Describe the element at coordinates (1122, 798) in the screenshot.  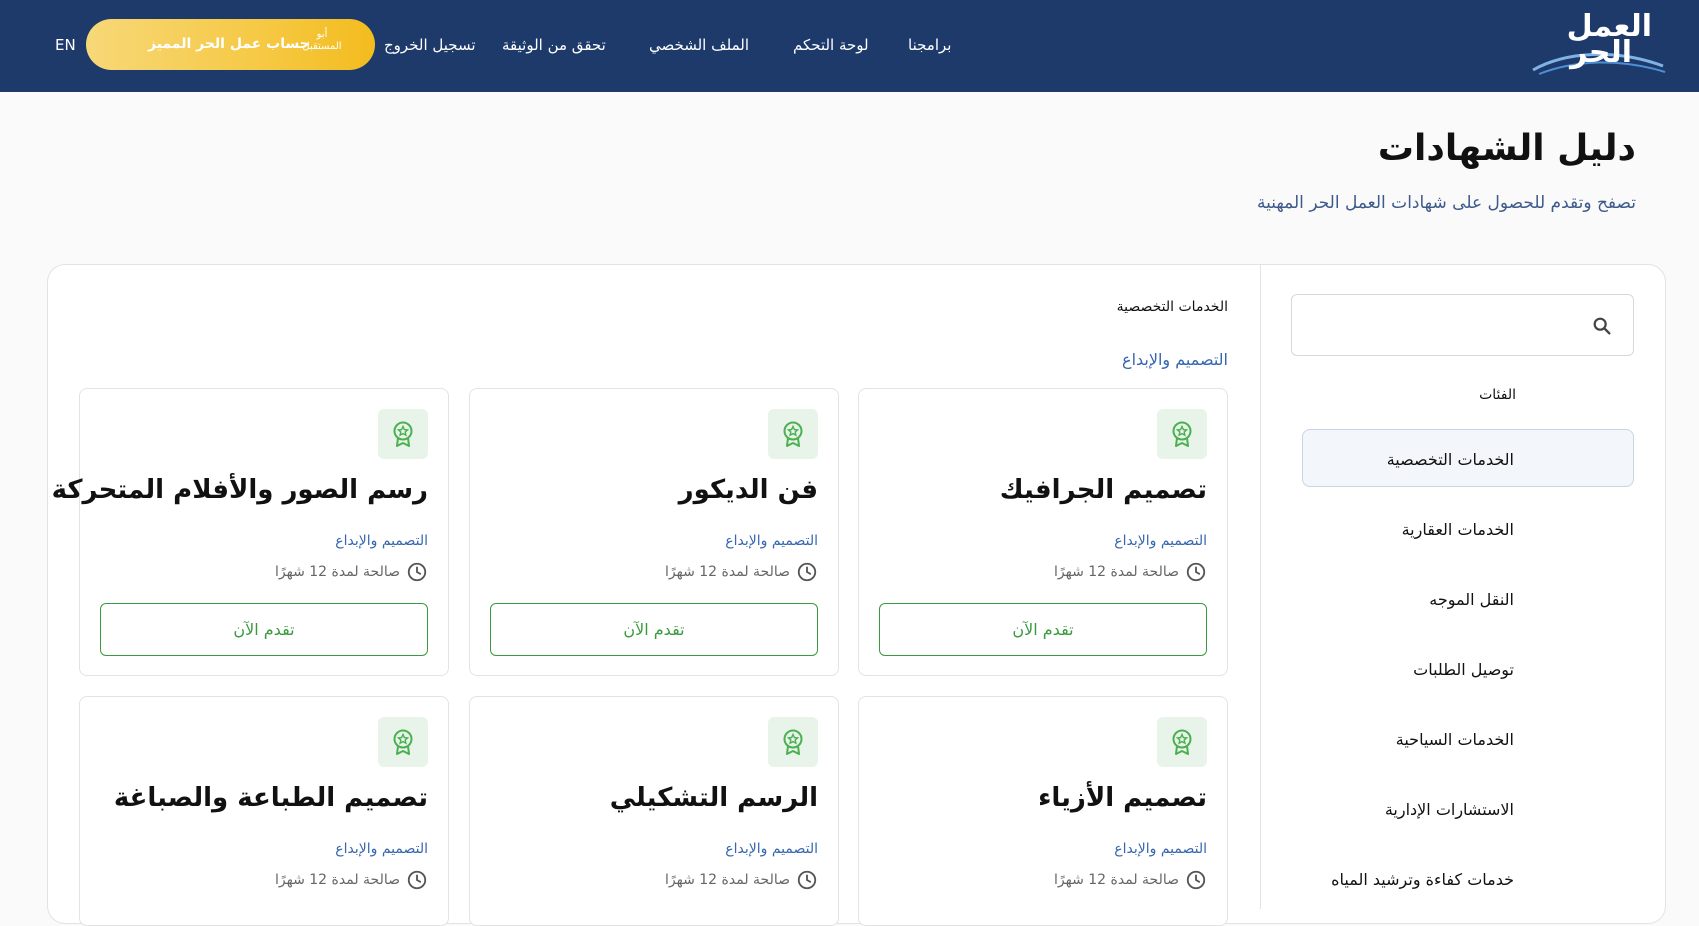
I see `card-title: تصميم الأزياء` at that location.